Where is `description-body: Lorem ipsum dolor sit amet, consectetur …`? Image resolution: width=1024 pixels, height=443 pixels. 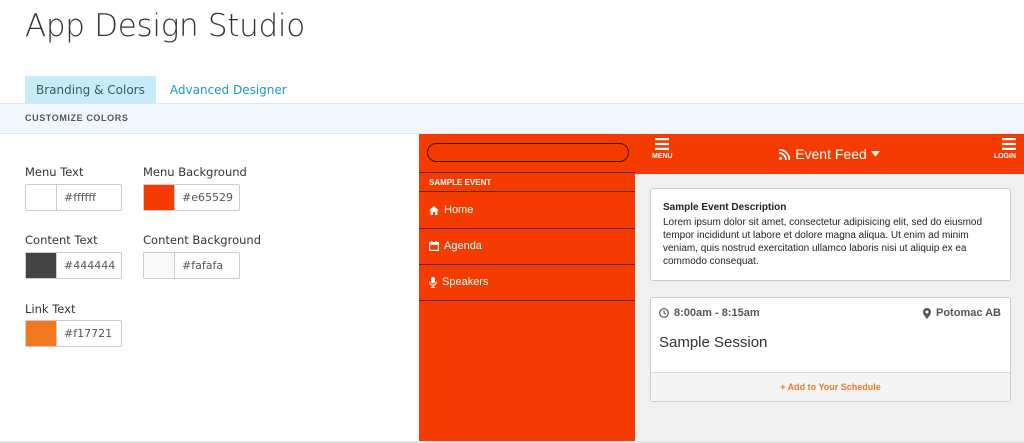
description-body: Lorem ipsum dolor sit amet, consectetur … is located at coordinates (823, 242).